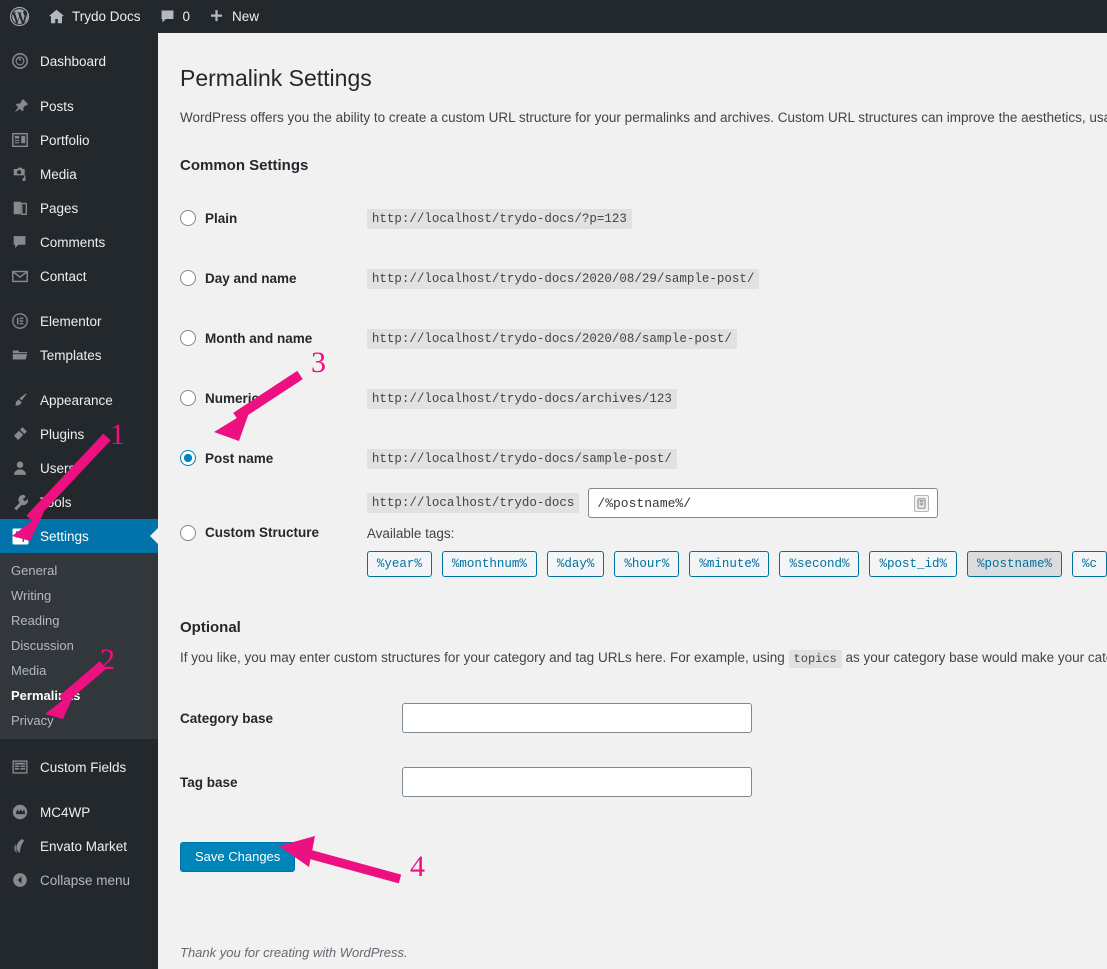 The height and width of the screenshot is (969, 1107). What do you see at coordinates (56, 16) in the screenshot?
I see `home-icon` at bounding box center [56, 16].